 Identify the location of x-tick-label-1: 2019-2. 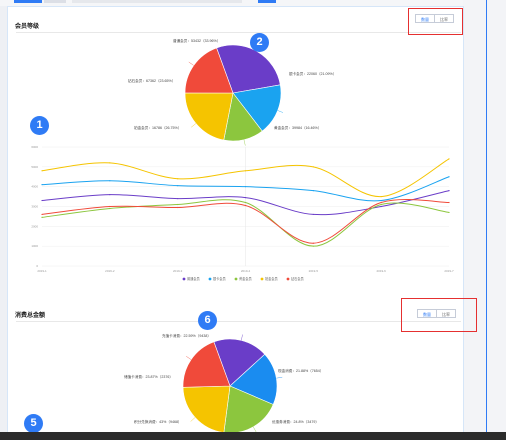
(110, 271).